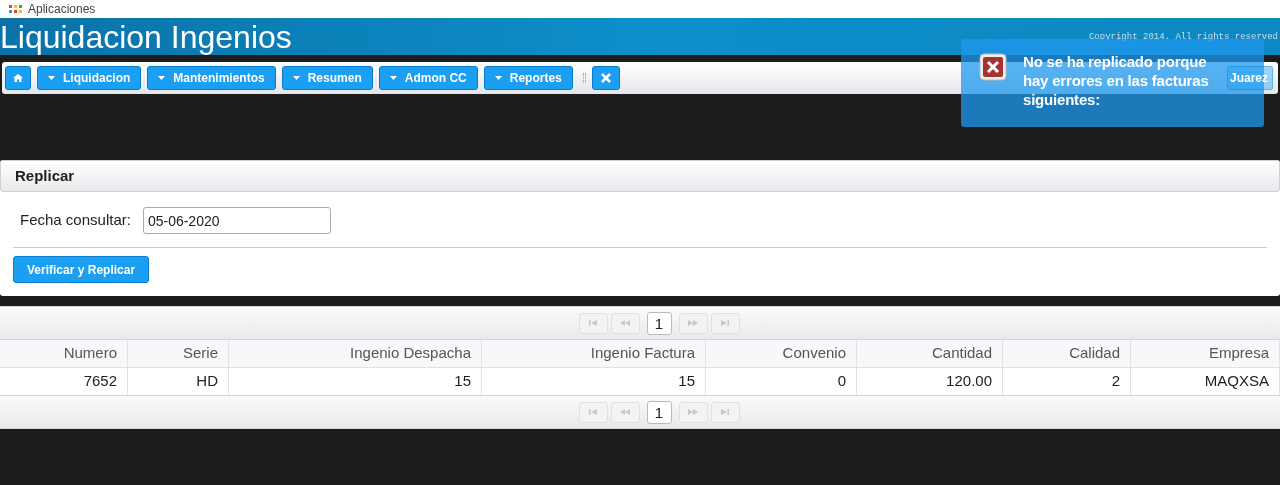 The height and width of the screenshot is (485, 1280). I want to click on column-header: Calidad, so click(1067, 353).